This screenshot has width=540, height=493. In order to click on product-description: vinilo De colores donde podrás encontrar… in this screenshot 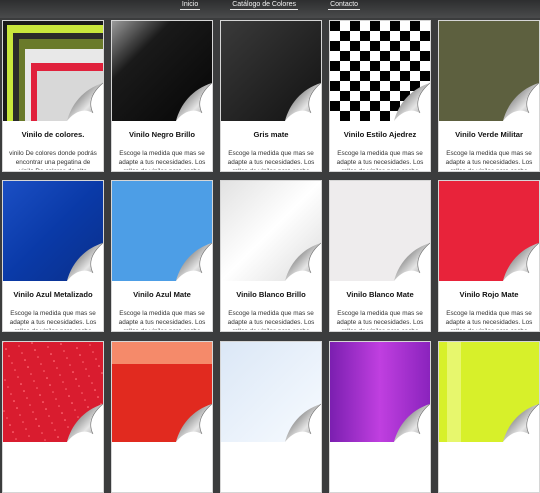, I will do `click(53, 160)`.